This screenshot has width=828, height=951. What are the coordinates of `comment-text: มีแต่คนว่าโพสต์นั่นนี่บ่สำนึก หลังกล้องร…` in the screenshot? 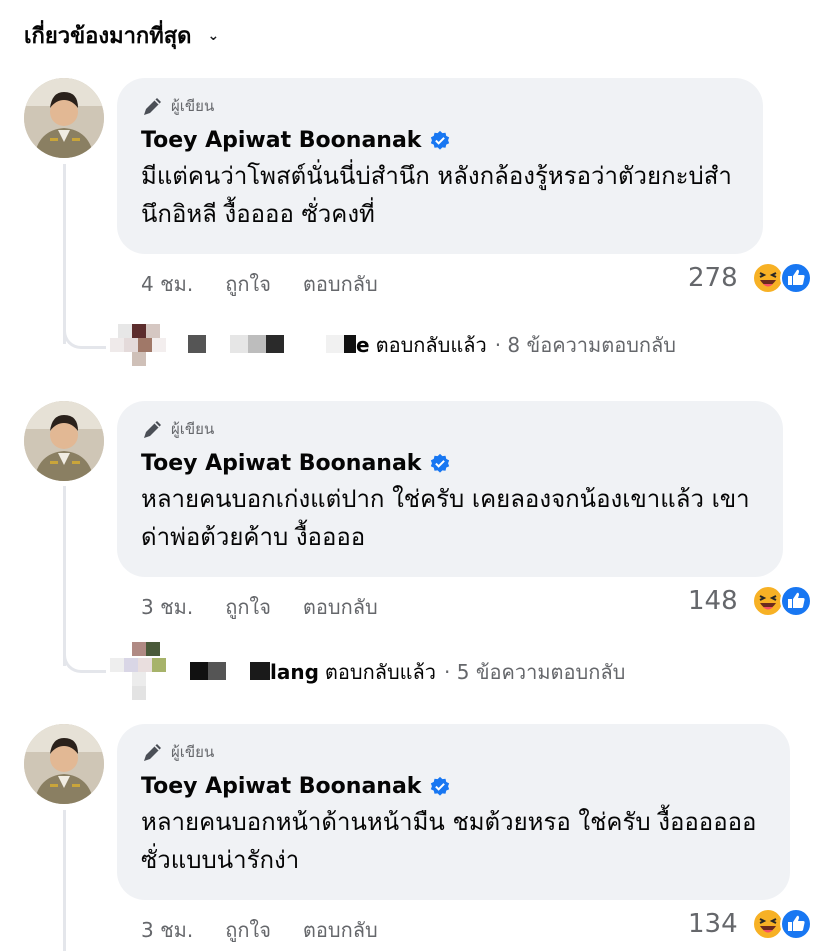 It's located at (436, 195).